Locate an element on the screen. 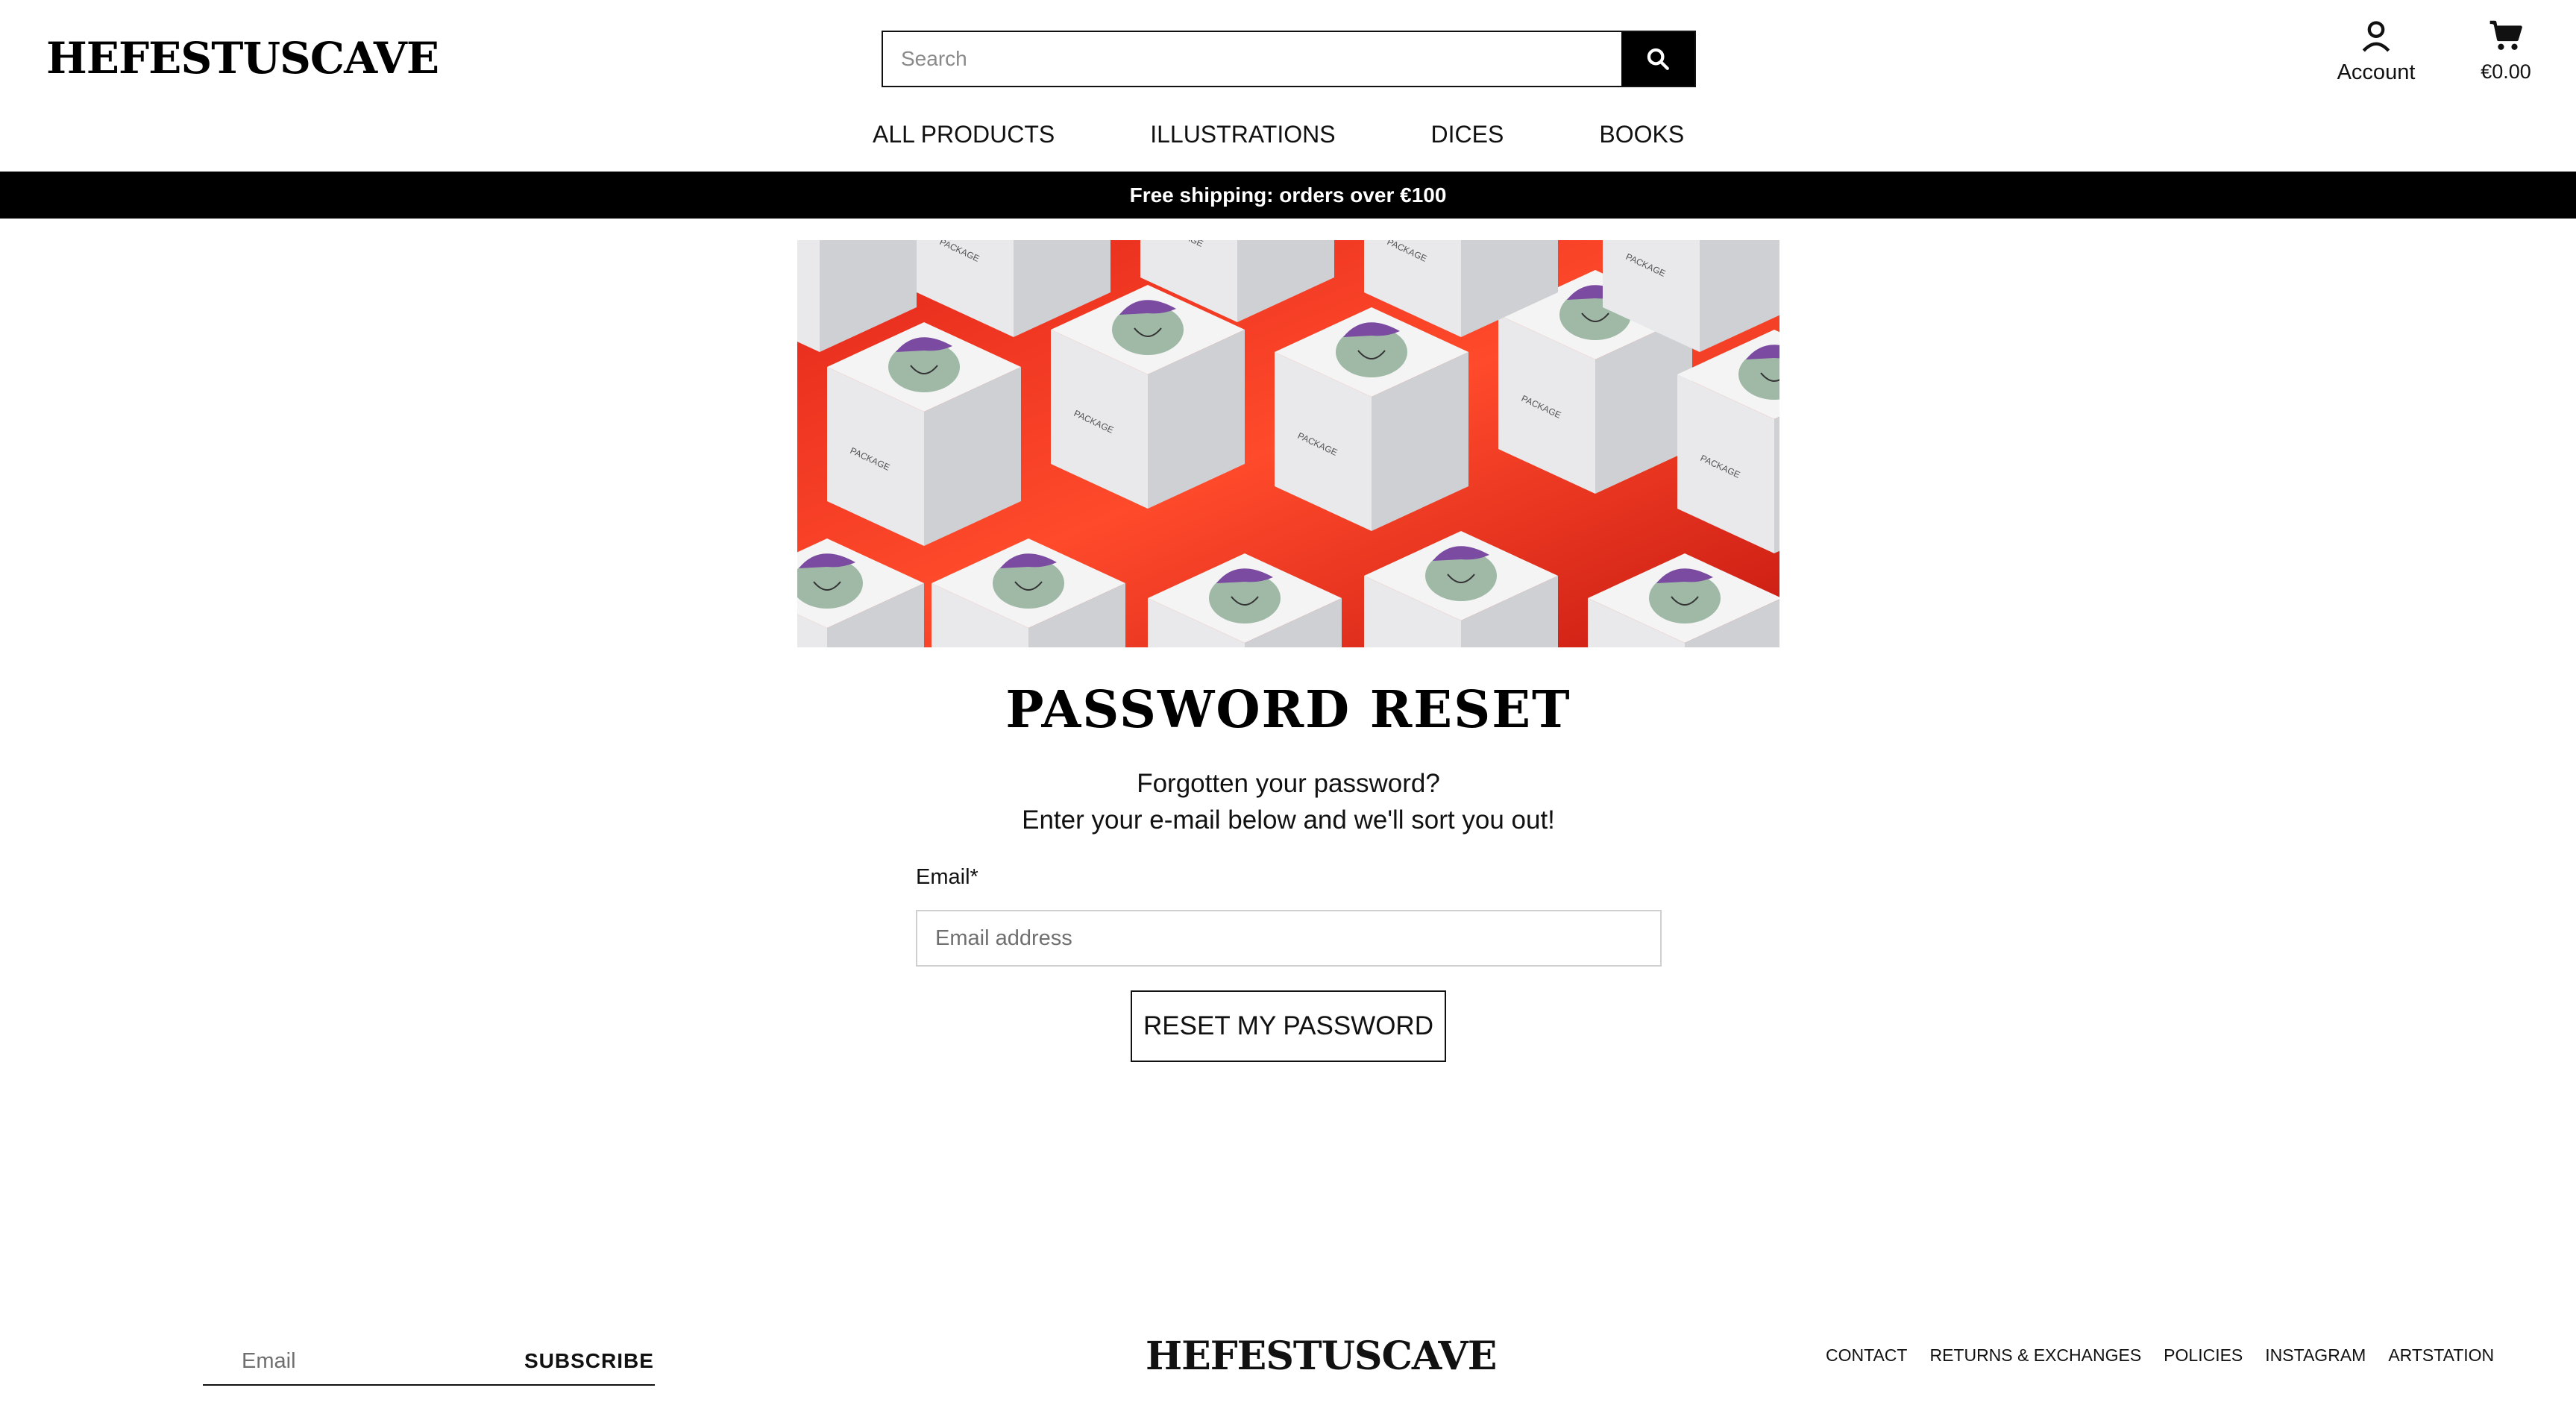 This screenshot has width=2576, height=1420. shipping-banner-text: Free shipping: orders over €100 is located at coordinates (1288, 195).